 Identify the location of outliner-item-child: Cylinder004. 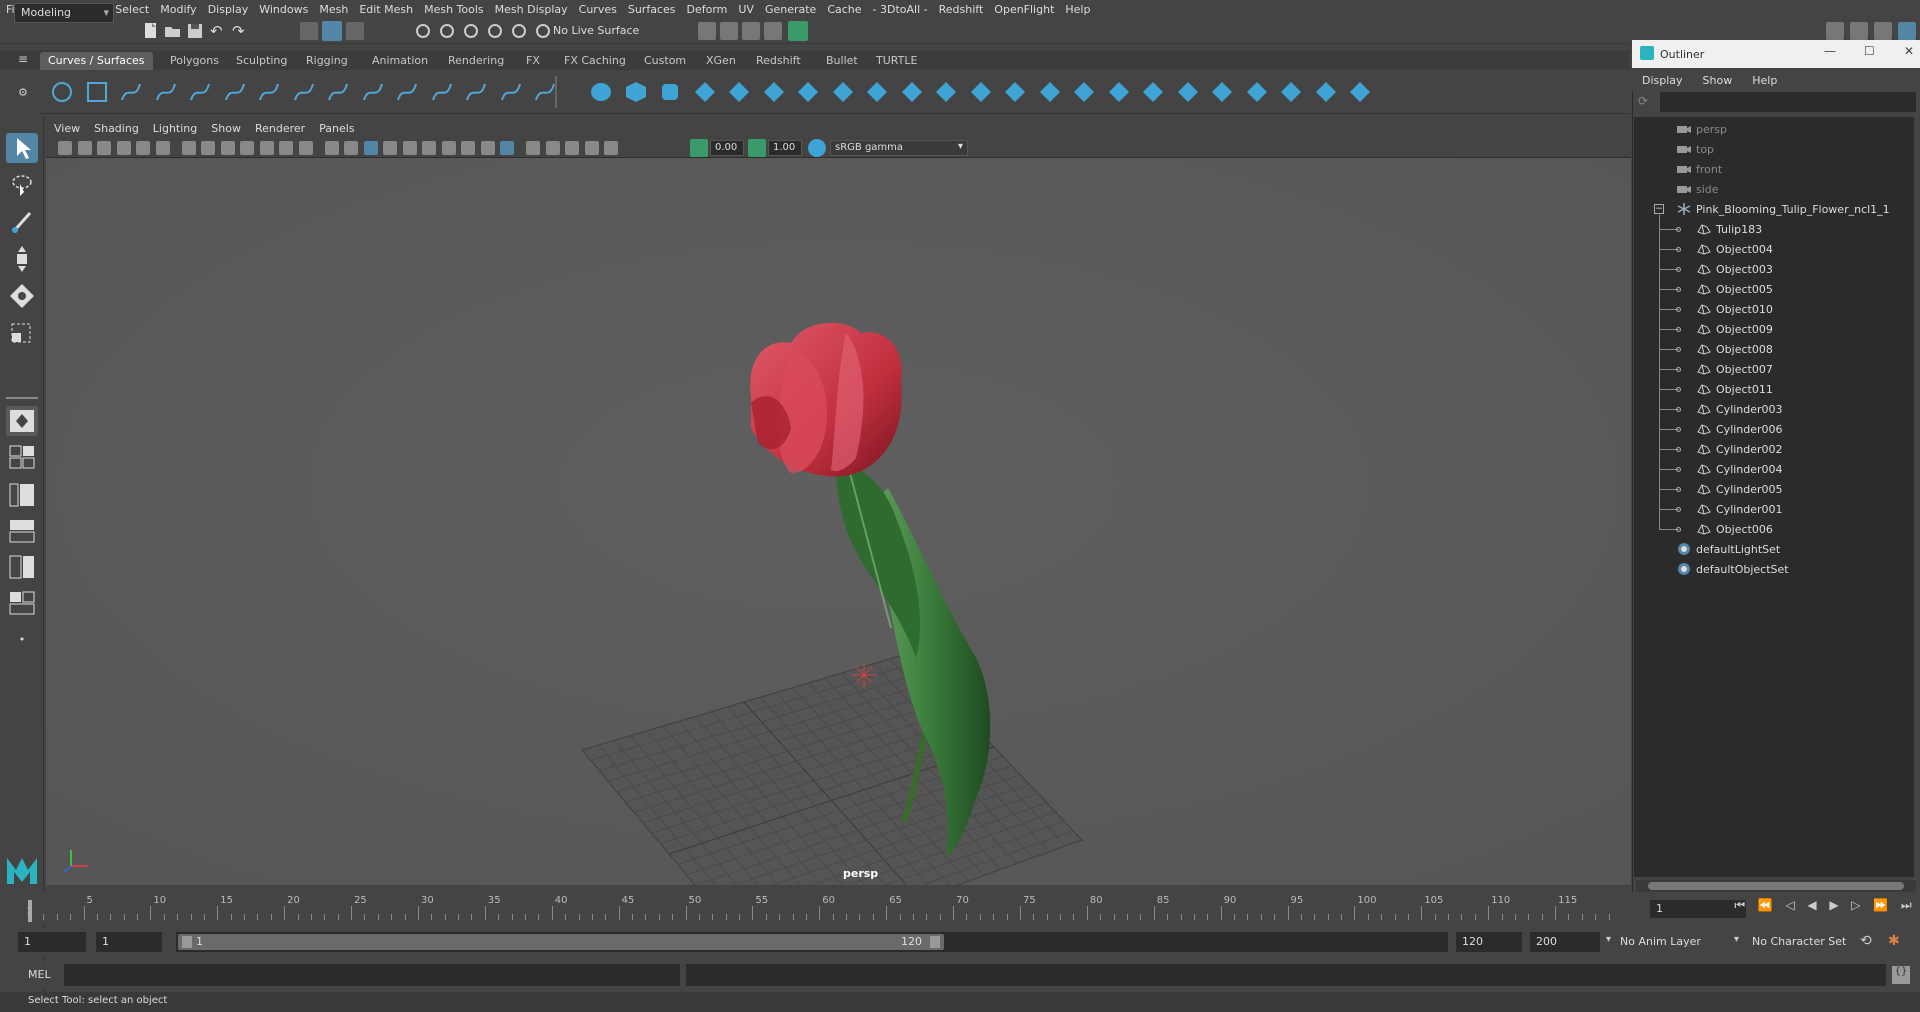
(1739, 469).